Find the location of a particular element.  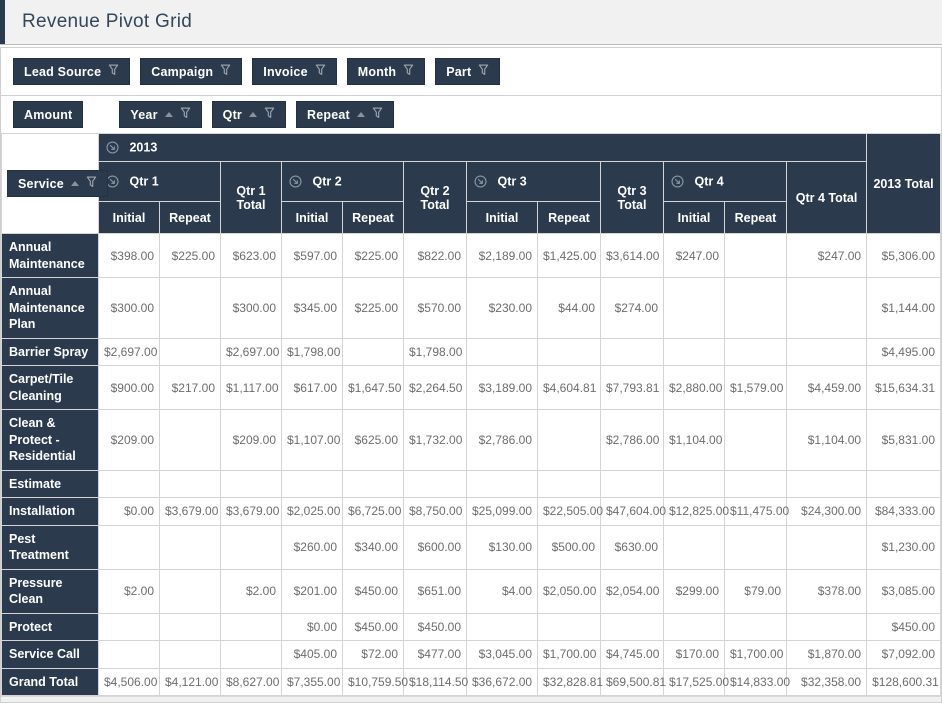

data-cell: $7,355.00 is located at coordinates (312, 681).